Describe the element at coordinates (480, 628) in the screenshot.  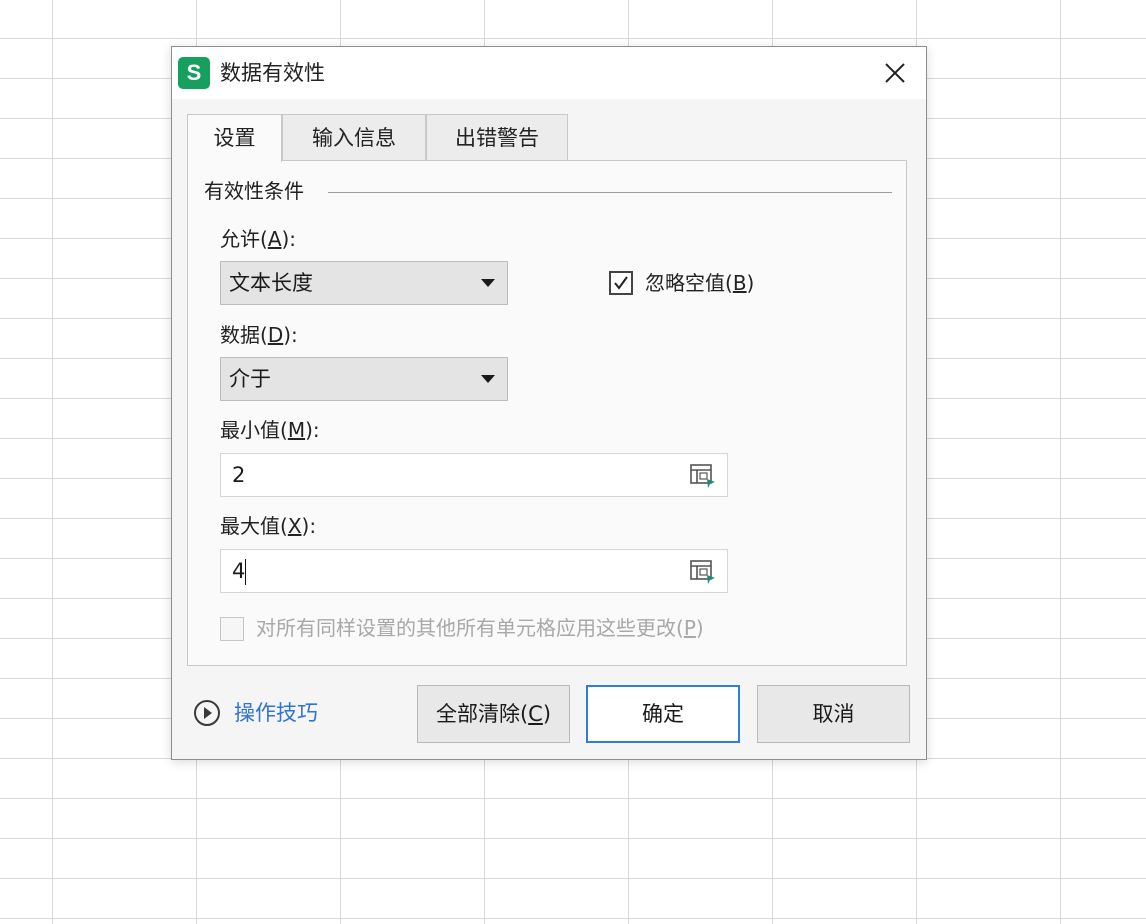
I see `apply-to-all-label: 对所有同样设置的其他所有单元格应用这些更改(P)` at that location.